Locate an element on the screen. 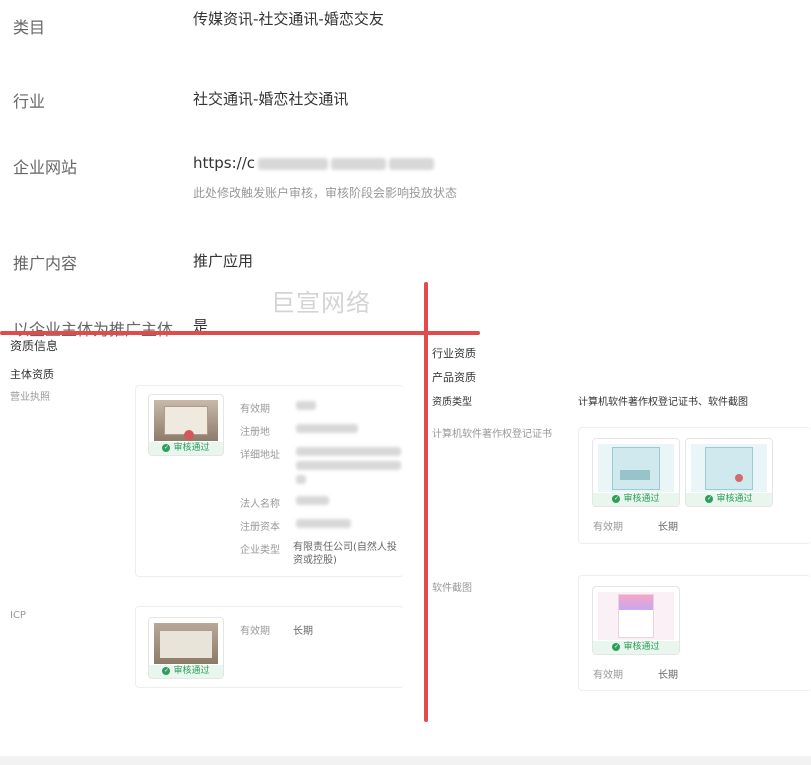  license-field-legal: 法人名称 is located at coordinates (260, 504).